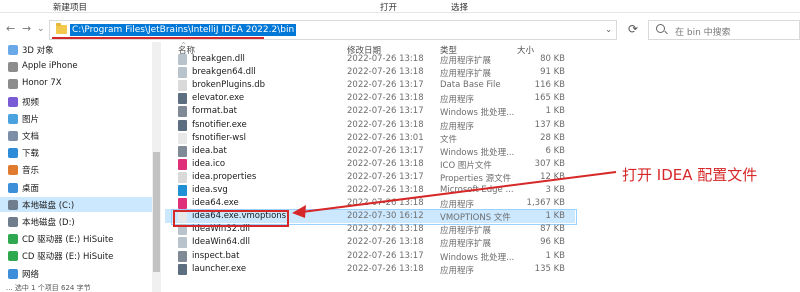  Describe the element at coordinates (229, 85) in the screenshot. I see `file-name: brokenPlugins.db` at that location.